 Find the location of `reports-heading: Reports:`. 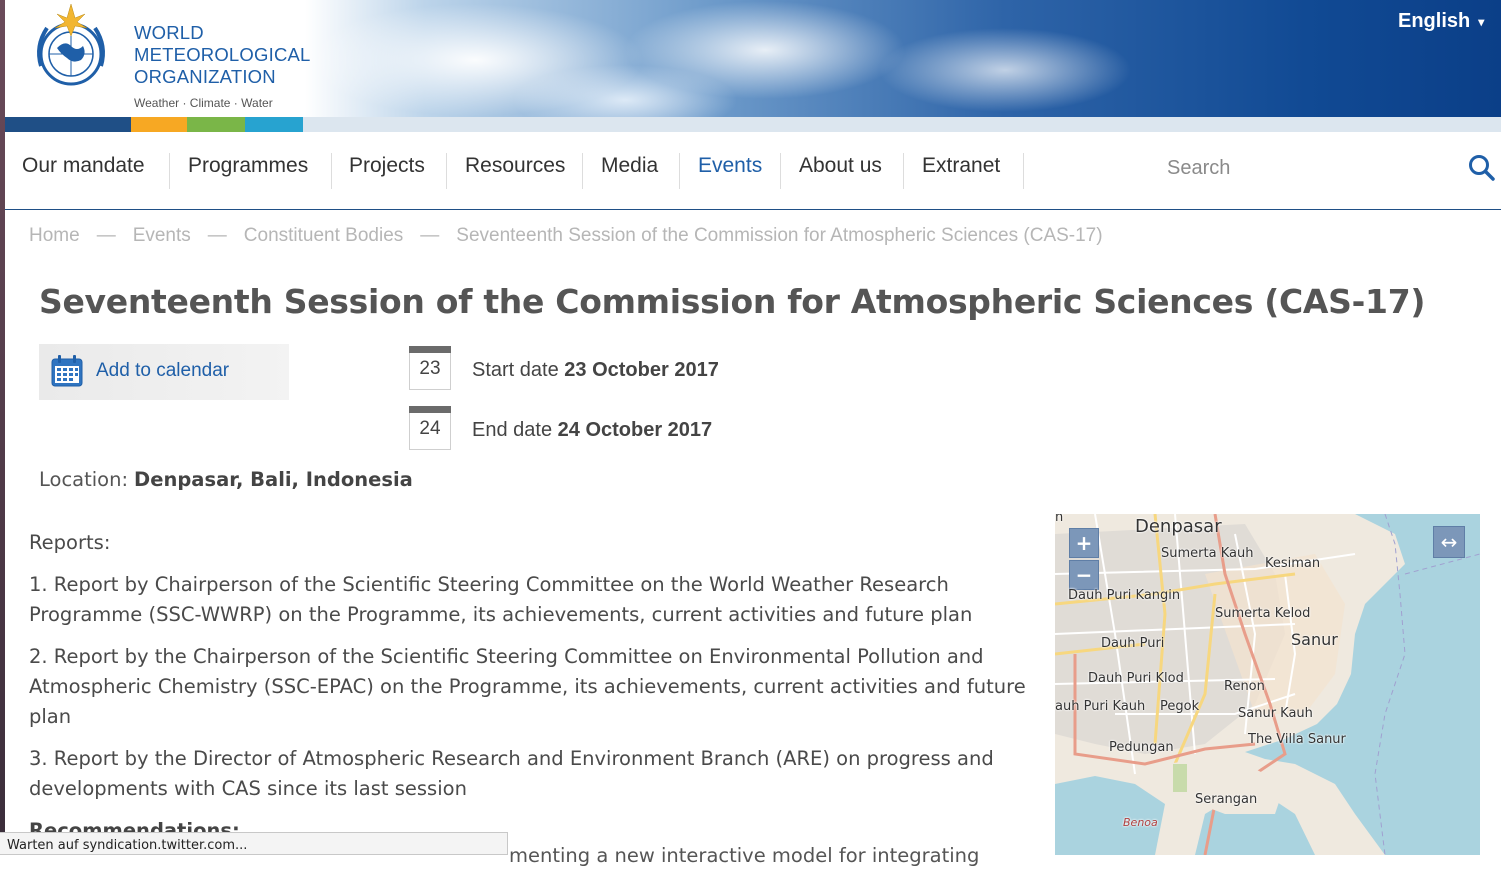

reports-heading: Reports: is located at coordinates (529, 543).